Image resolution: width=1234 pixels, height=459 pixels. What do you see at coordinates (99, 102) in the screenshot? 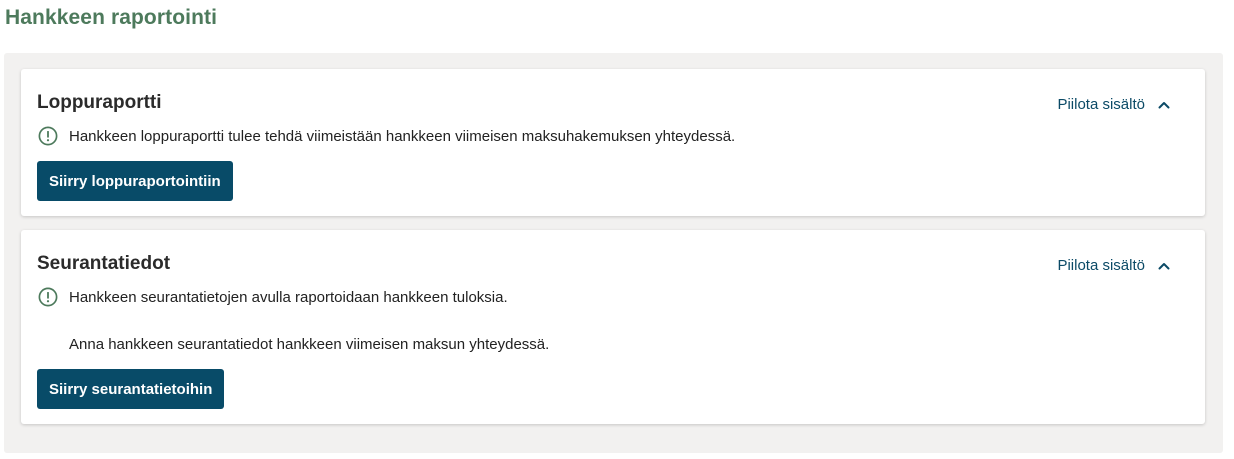
I see `final-report-title: Loppuraportti` at bounding box center [99, 102].